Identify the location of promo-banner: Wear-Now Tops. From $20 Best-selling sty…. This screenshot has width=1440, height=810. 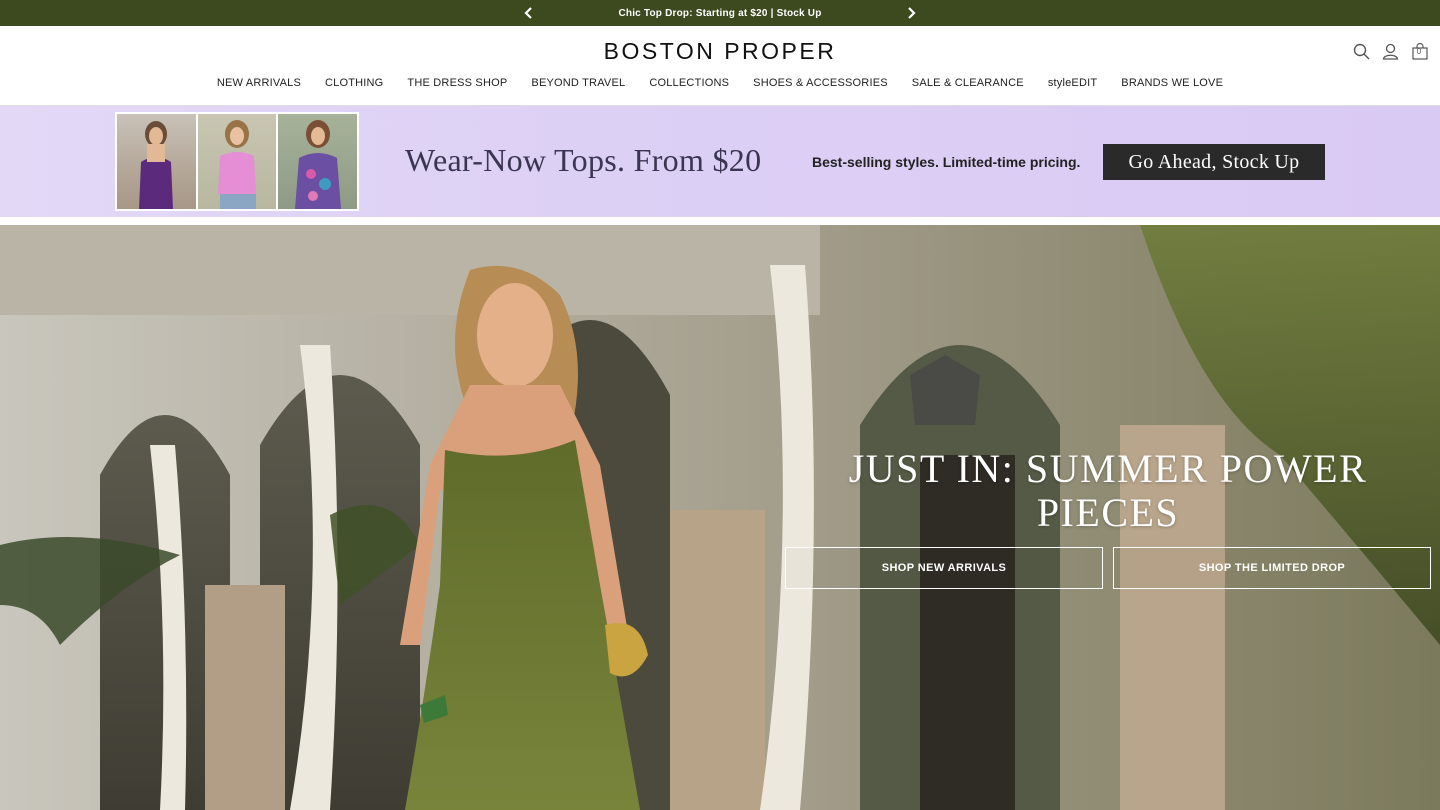
(720, 161).